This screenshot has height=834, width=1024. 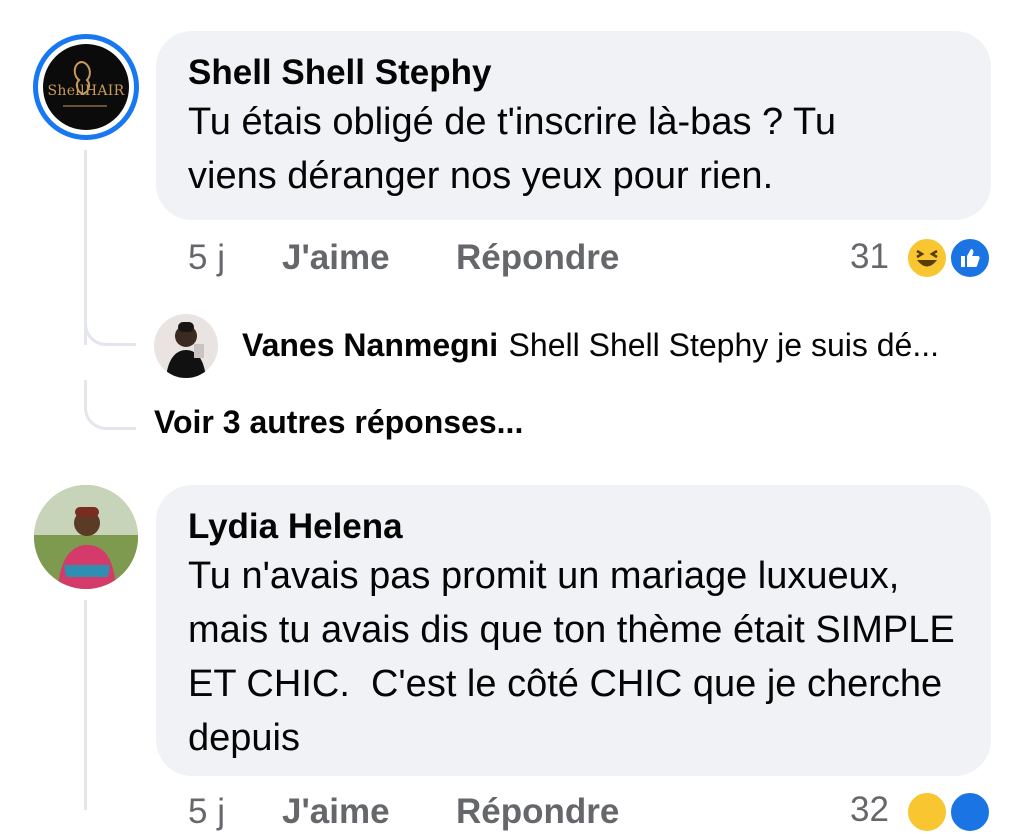 I want to click on avatar, so click(x=86, y=537).